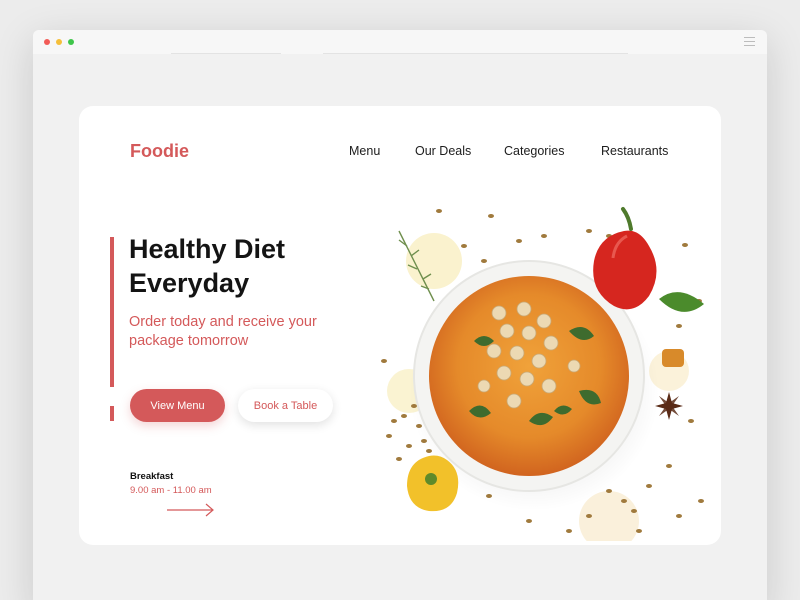  I want to click on nav-item-menu: Menu, so click(364, 151).